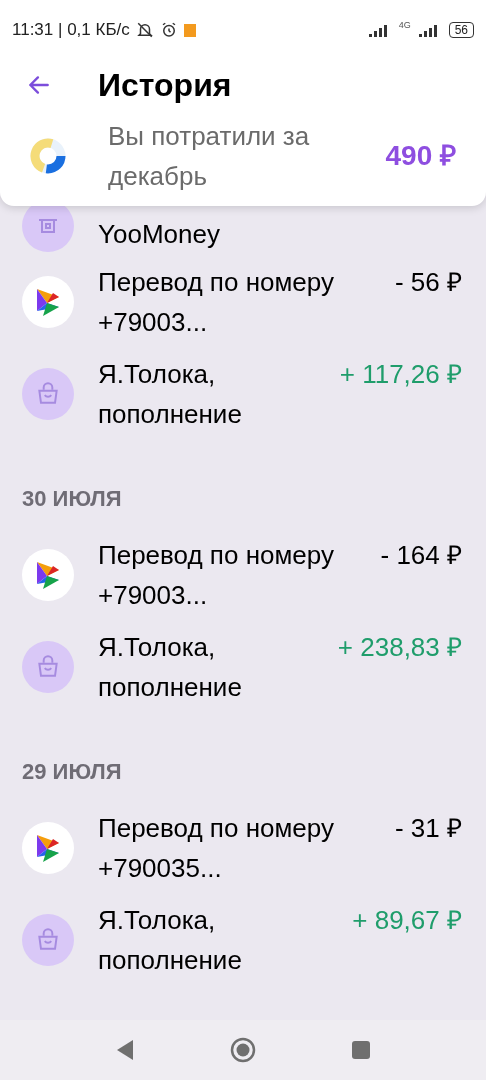 This screenshot has height=1080, width=486. Describe the element at coordinates (427, 828) in the screenshot. I see `transaction-amount: - 31 ₽` at that location.